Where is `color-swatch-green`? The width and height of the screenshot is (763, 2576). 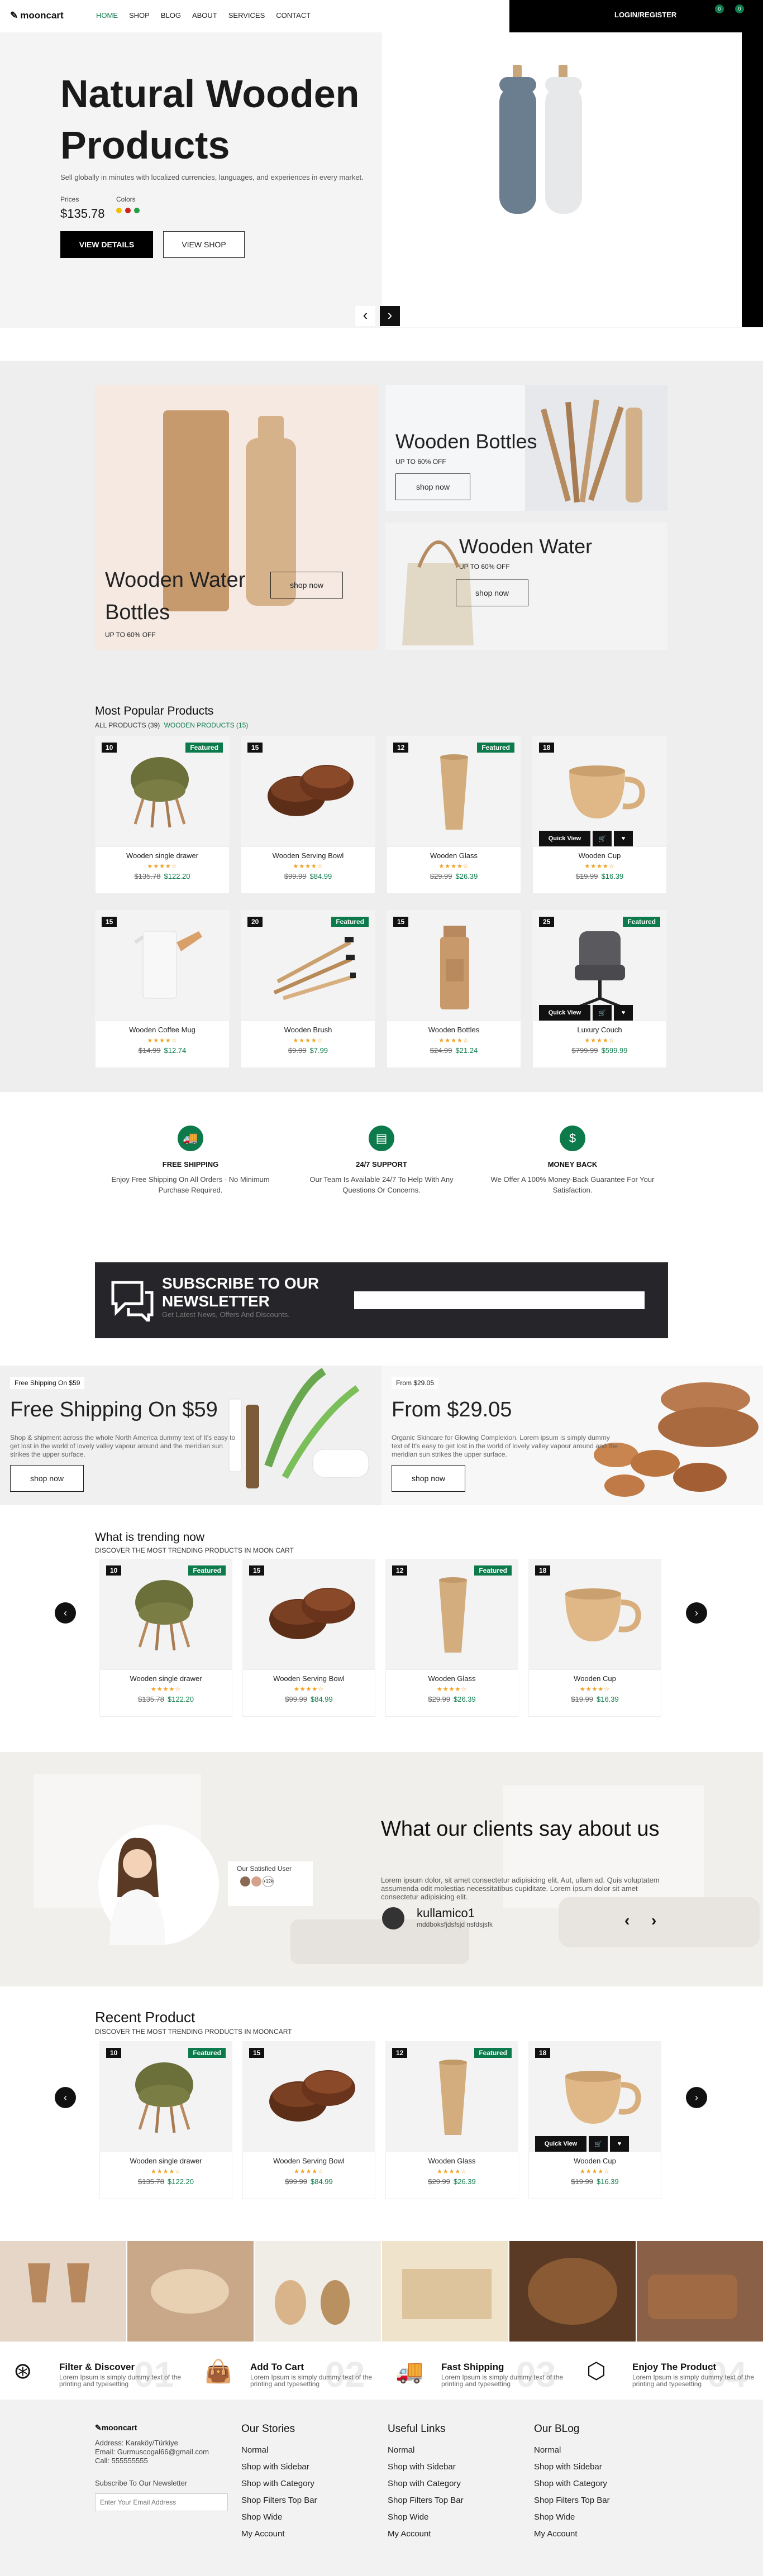 color-swatch-green is located at coordinates (137, 210).